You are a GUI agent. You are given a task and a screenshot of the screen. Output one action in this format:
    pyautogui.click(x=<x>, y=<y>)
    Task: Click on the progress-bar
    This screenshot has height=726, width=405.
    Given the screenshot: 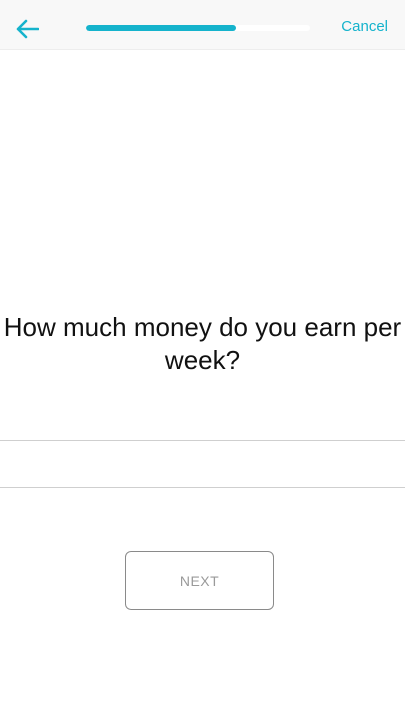 What is the action you would take?
    pyautogui.click(x=198, y=28)
    